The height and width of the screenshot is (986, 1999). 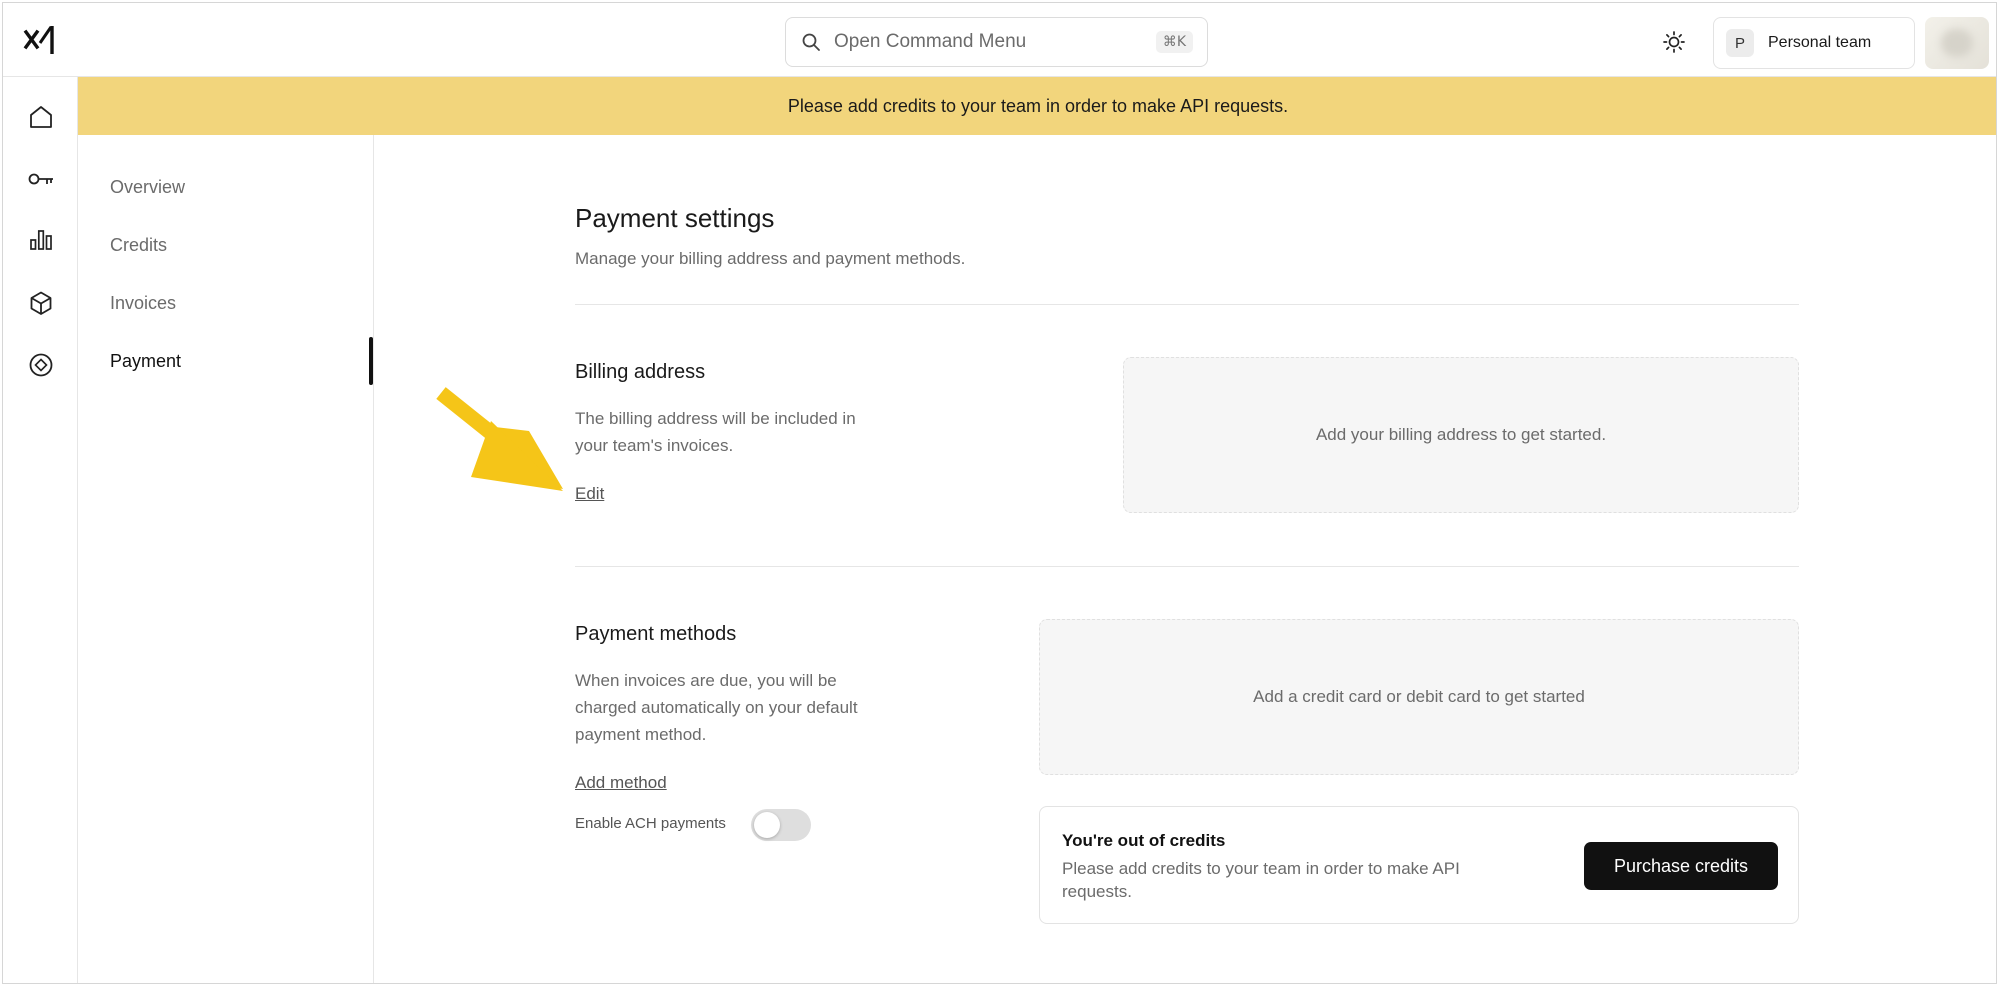 What do you see at coordinates (41, 179) in the screenshot?
I see `key-icon` at bounding box center [41, 179].